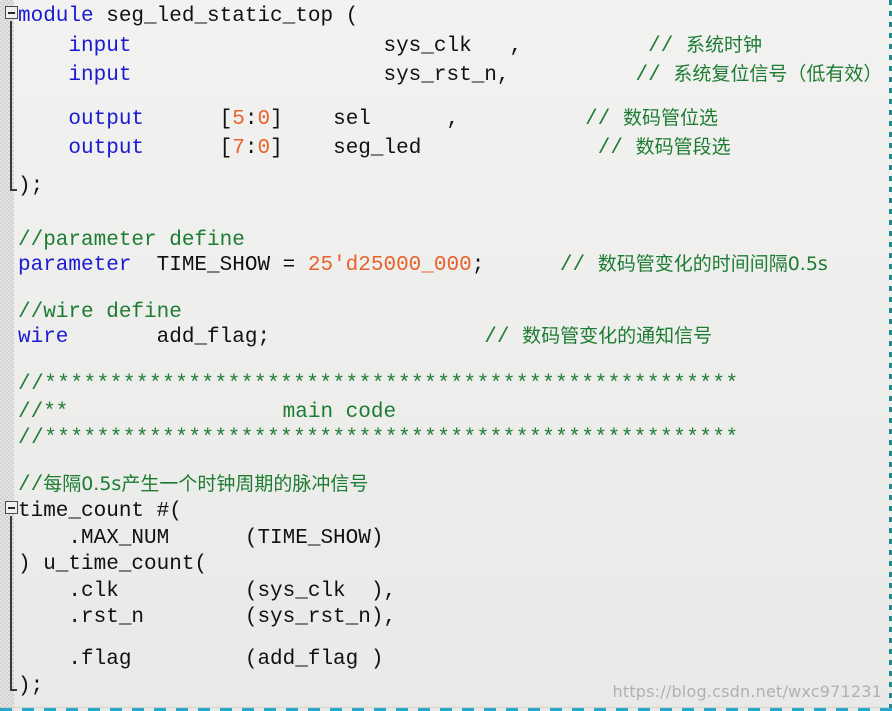  What do you see at coordinates (219, 265) in the screenshot?
I see `code-token: TIME_SHOW =` at bounding box center [219, 265].